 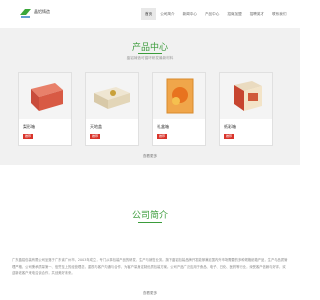 What do you see at coordinates (150, 293) in the screenshot?
I see `about-more-link: 查看更多` at bounding box center [150, 293].